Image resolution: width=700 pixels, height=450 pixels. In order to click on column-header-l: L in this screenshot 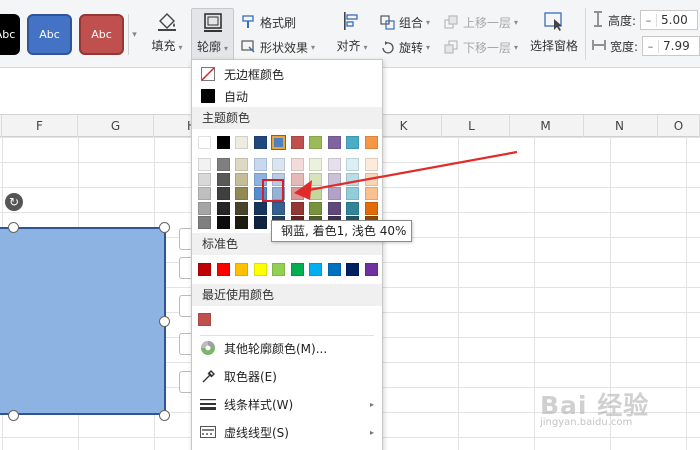, I will do `click(472, 126)`.